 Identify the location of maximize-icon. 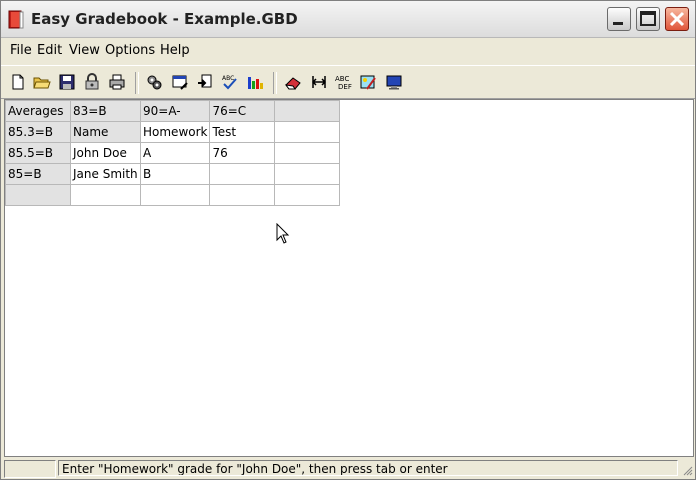
(648, 18).